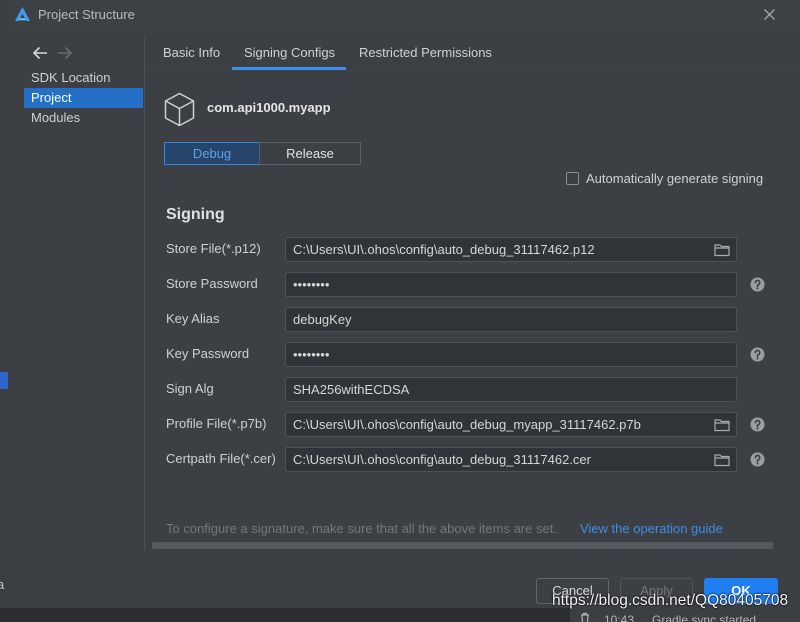 Image resolution: width=800 pixels, height=622 pixels. I want to click on watermark-text: https://blog.csdn.net/QQ80405708, so click(670, 600).